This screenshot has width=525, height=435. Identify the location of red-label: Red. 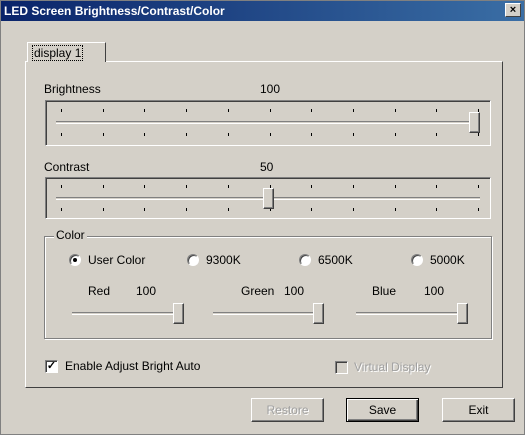
(99, 291).